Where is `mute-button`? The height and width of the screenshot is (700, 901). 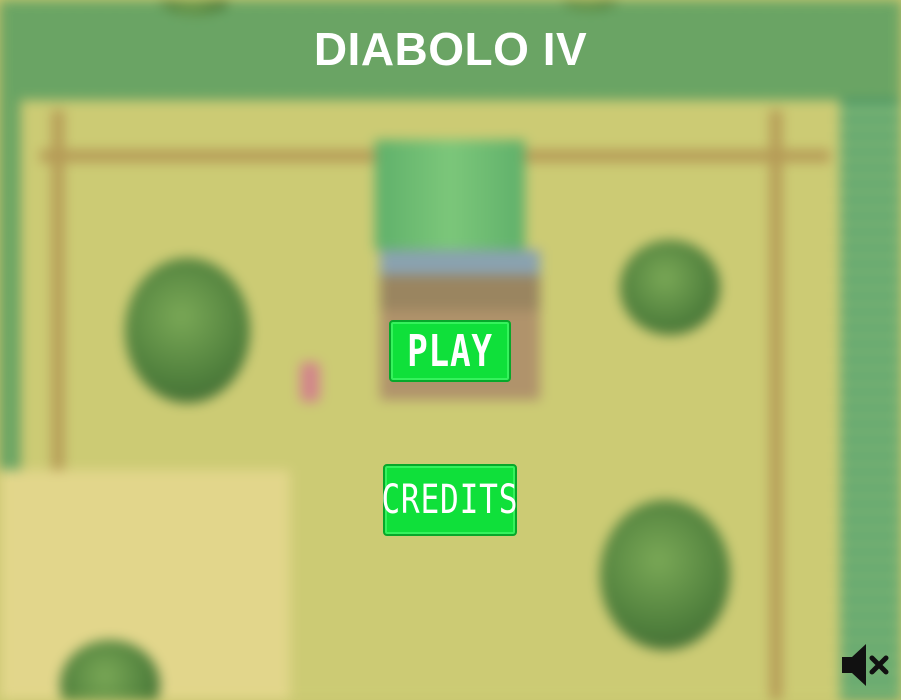
mute-button is located at coordinates (864, 665).